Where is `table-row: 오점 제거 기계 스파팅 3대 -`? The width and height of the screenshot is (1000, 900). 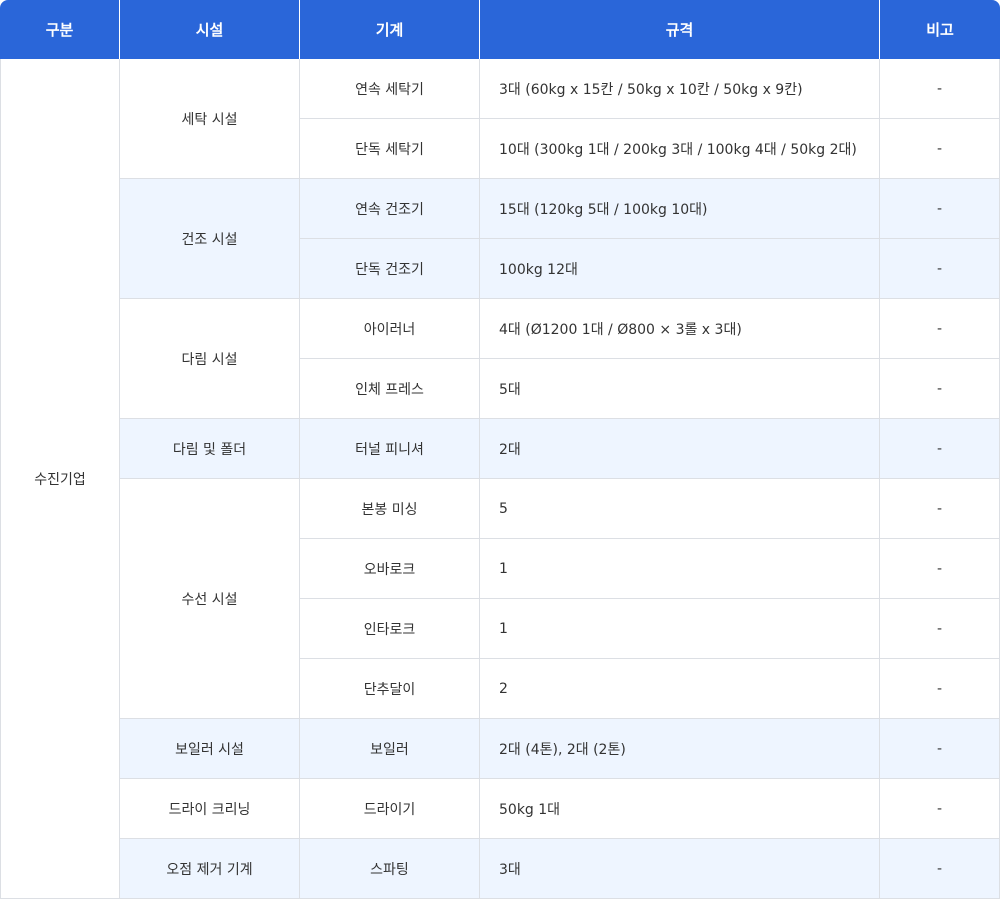 table-row: 오점 제거 기계 스파팅 3대 - is located at coordinates (500, 869).